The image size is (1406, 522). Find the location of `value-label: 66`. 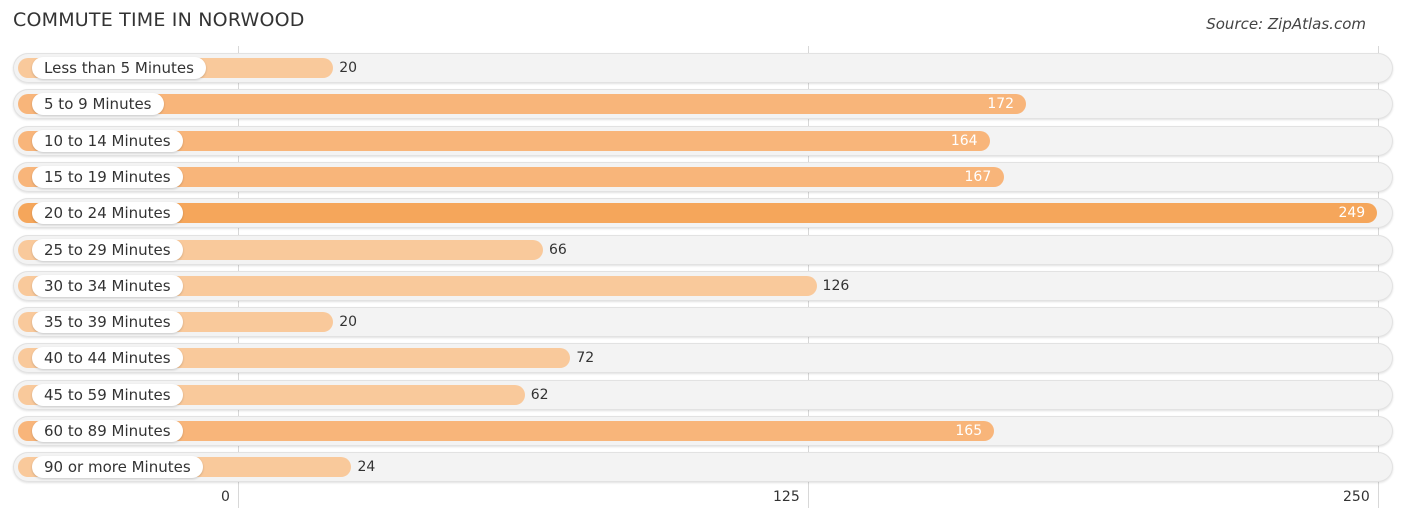

value-label: 66 is located at coordinates (557, 249).